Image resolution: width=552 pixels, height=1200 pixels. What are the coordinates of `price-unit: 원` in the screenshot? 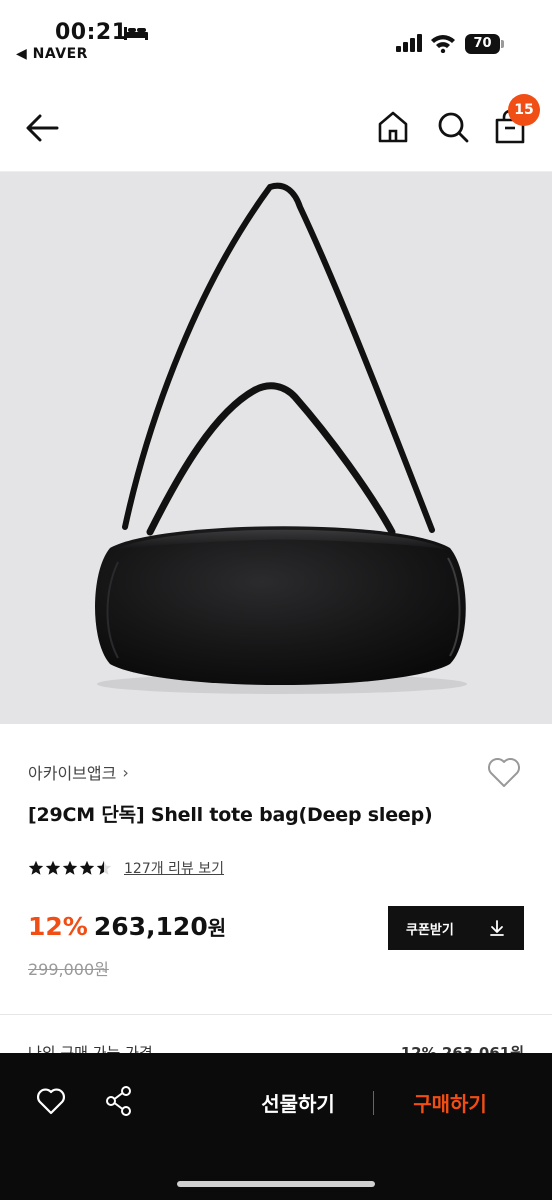 It's located at (217, 928).